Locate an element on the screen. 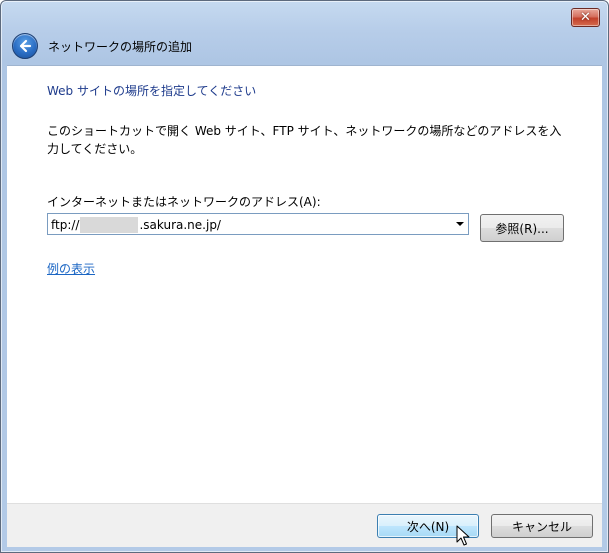  mouse-pointer-icon is located at coordinates (463, 535).